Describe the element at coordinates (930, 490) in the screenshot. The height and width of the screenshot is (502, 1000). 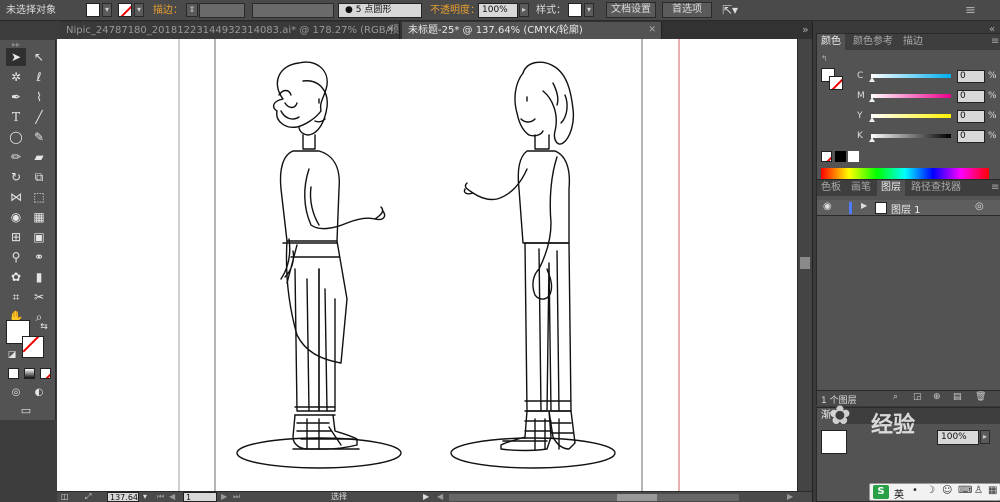
I see `ime-moon-icon: ☽` at that location.